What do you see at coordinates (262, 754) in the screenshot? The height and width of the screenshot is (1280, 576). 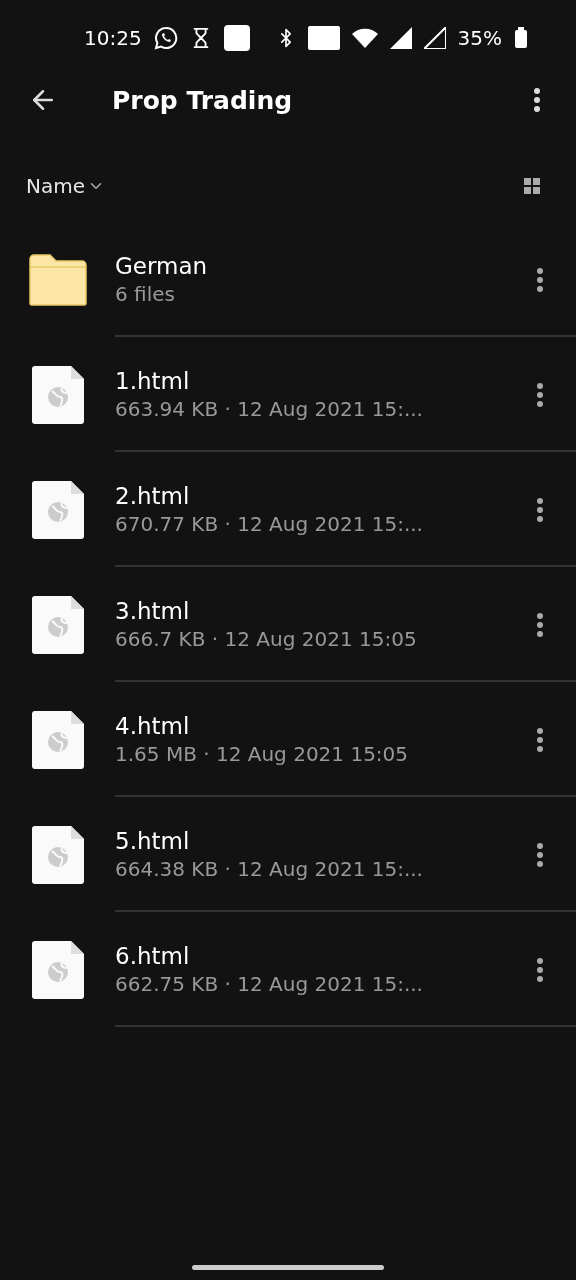 I see `item-details: 1.65 MB · 12 Aug 2021 15:05` at bounding box center [262, 754].